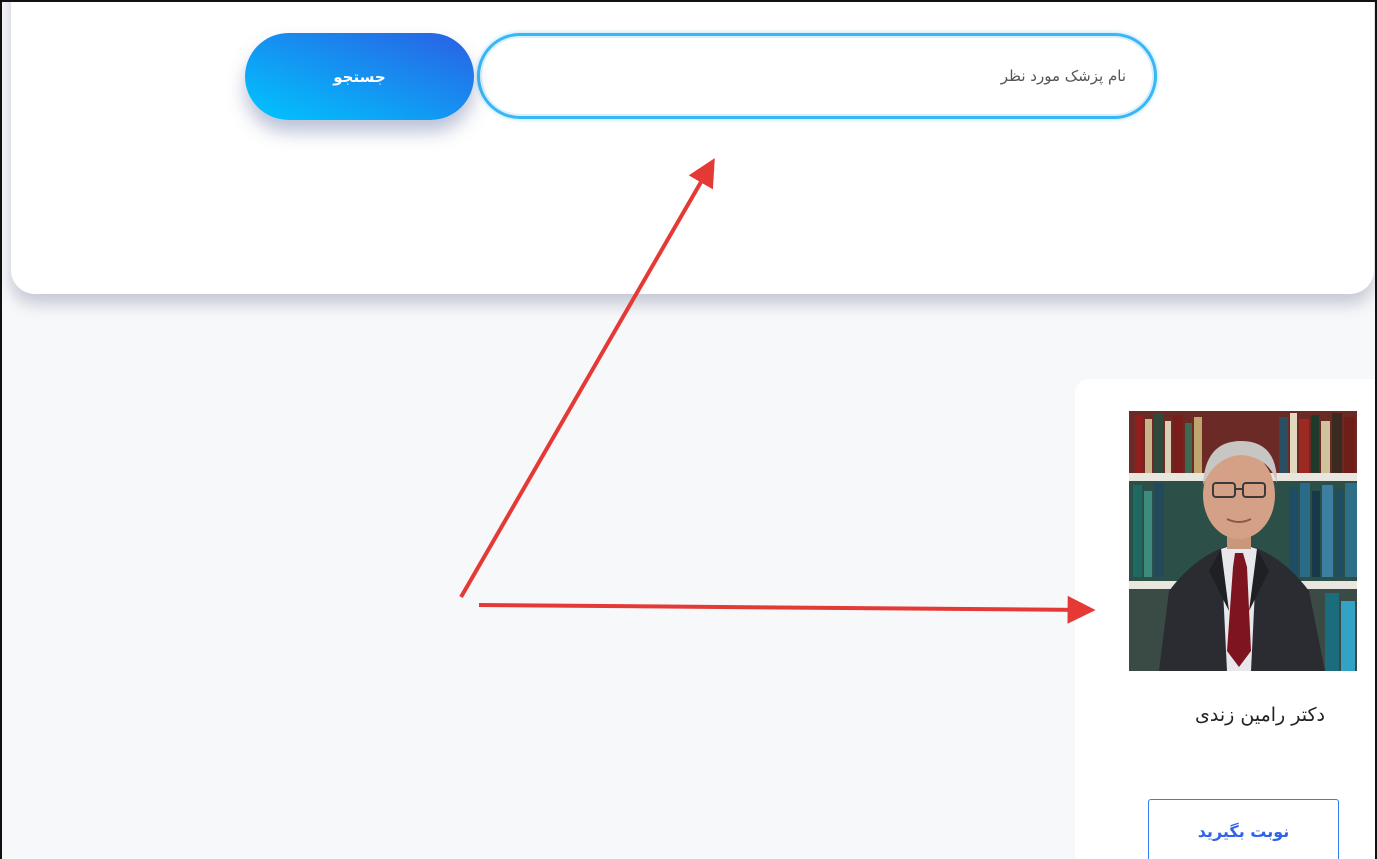 Image resolution: width=1377 pixels, height=859 pixels. What do you see at coordinates (1260, 715) in the screenshot?
I see `doctor-name: دکتر رامین زندی` at bounding box center [1260, 715].